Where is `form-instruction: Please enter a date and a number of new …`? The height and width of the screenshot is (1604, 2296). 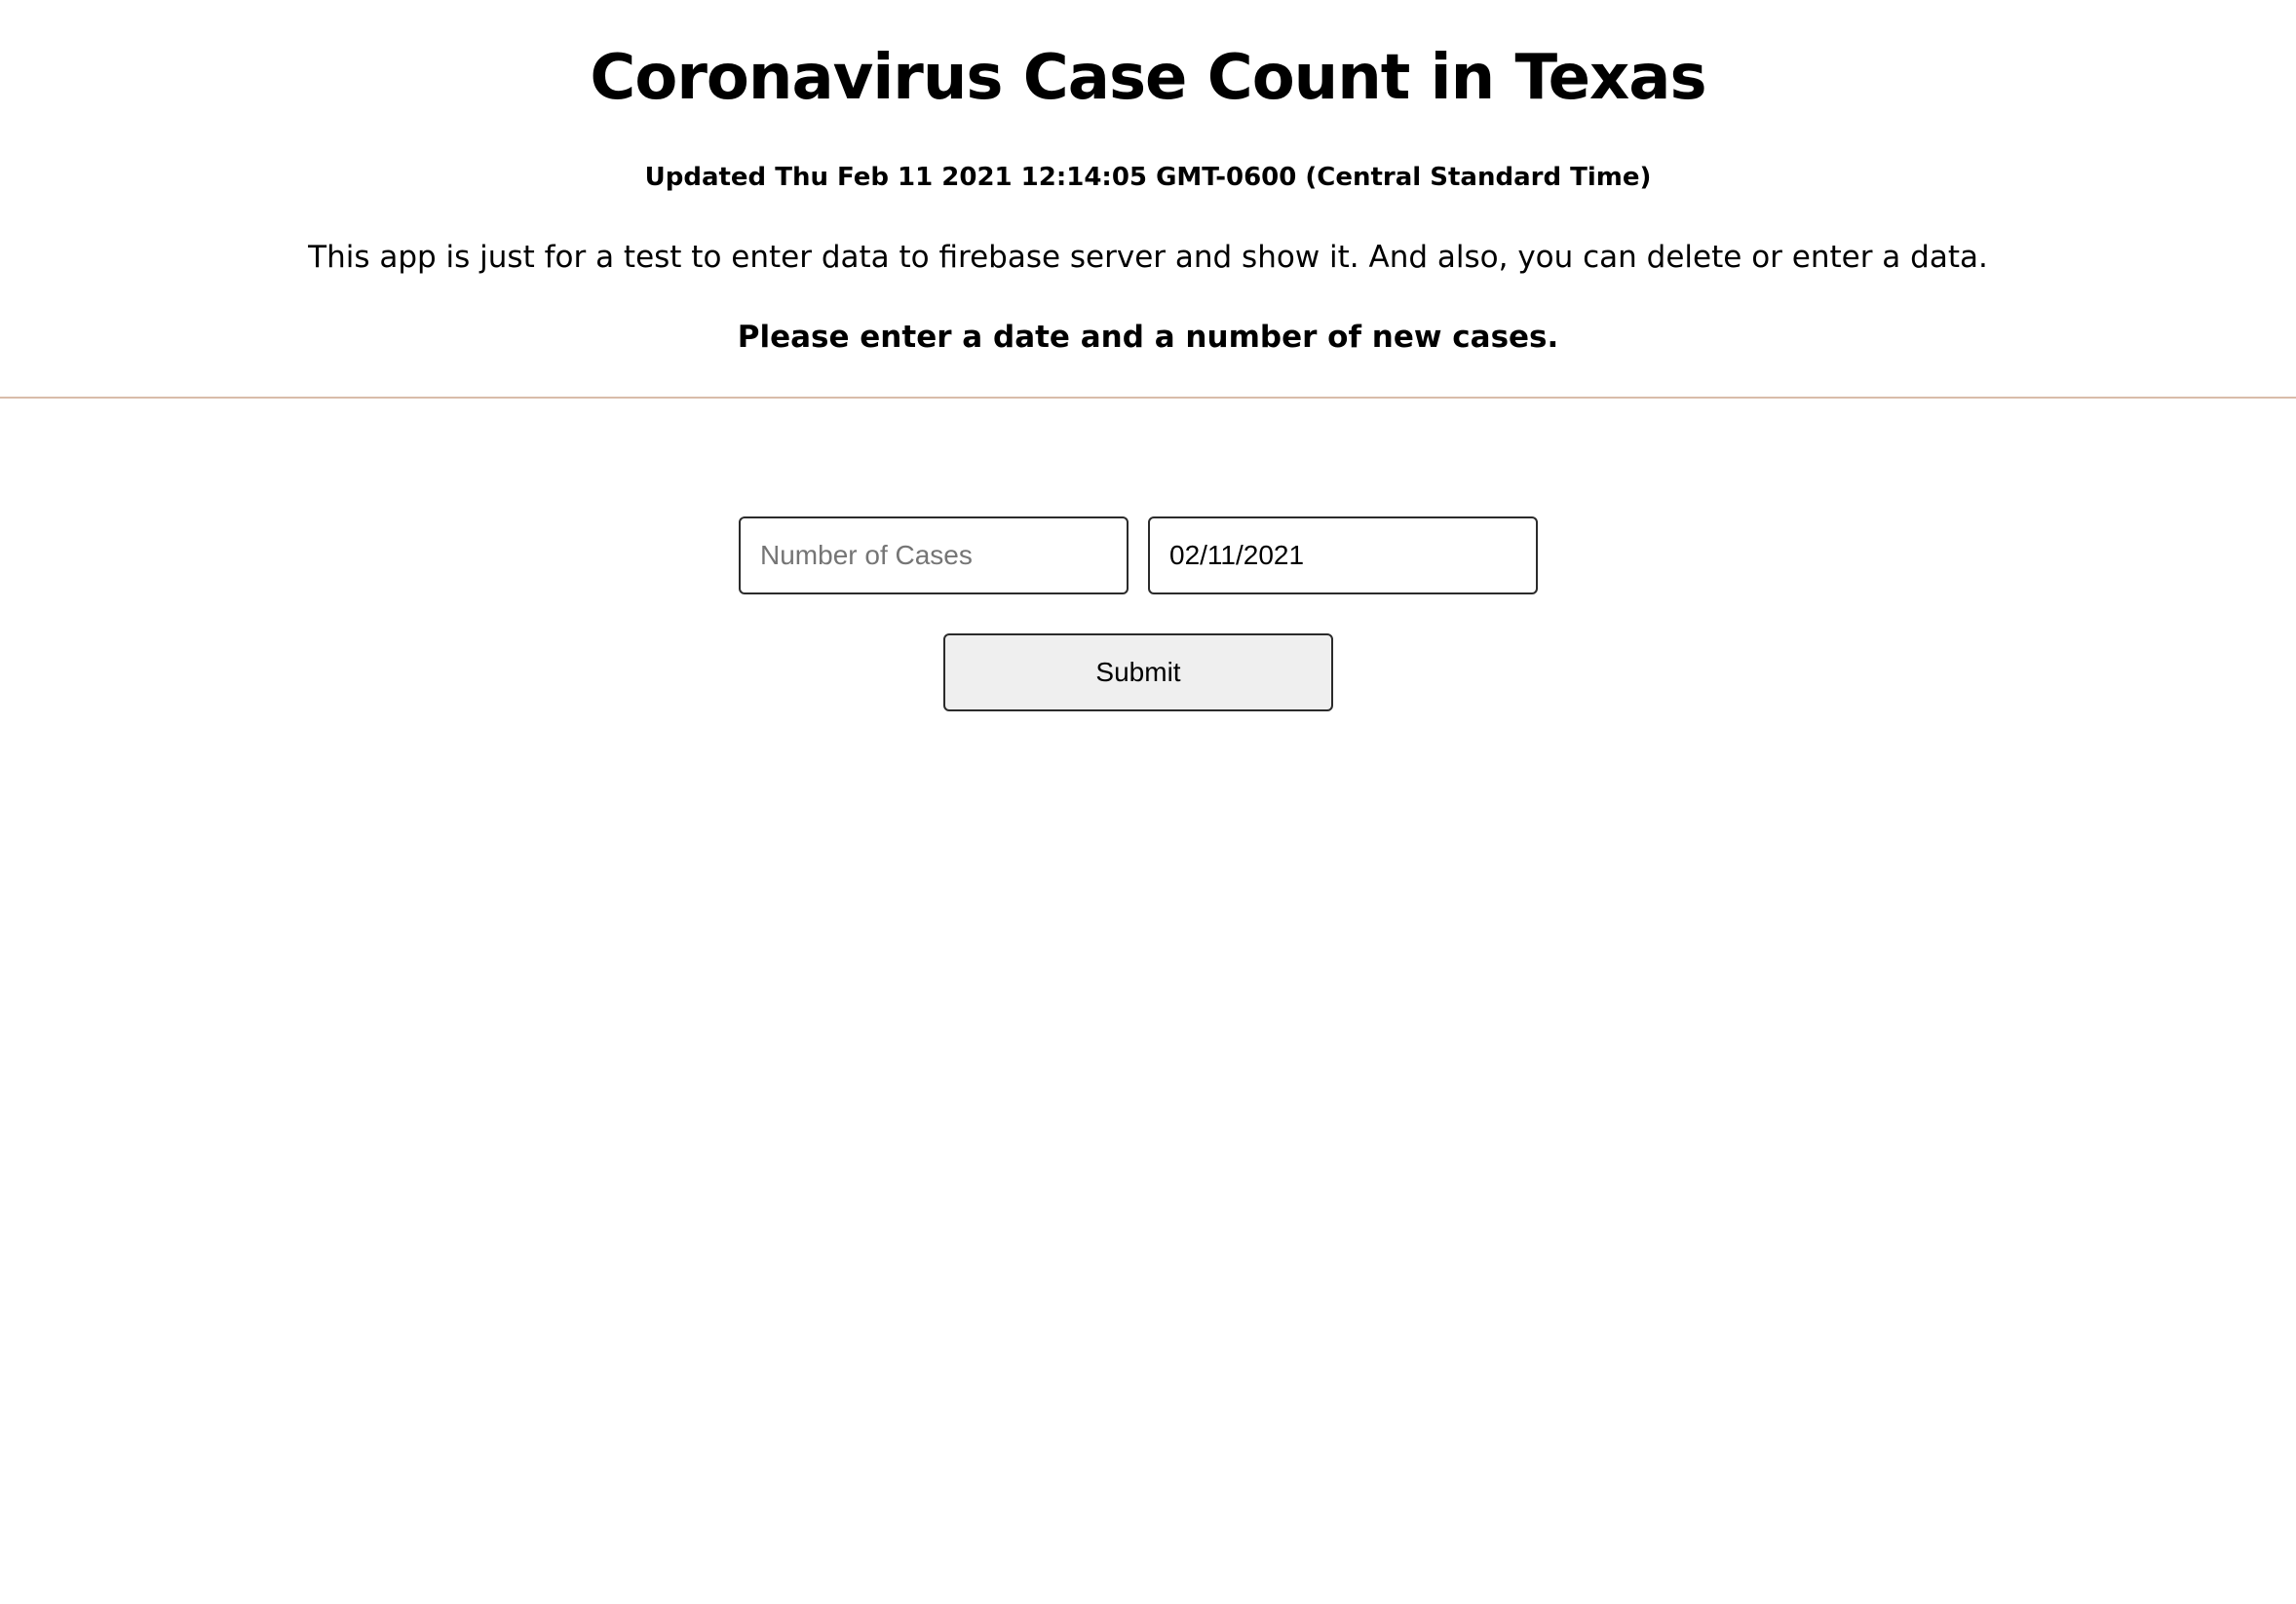 form-instruction: Please enter a date and a number of new … is located at coordinates (1148, 337).